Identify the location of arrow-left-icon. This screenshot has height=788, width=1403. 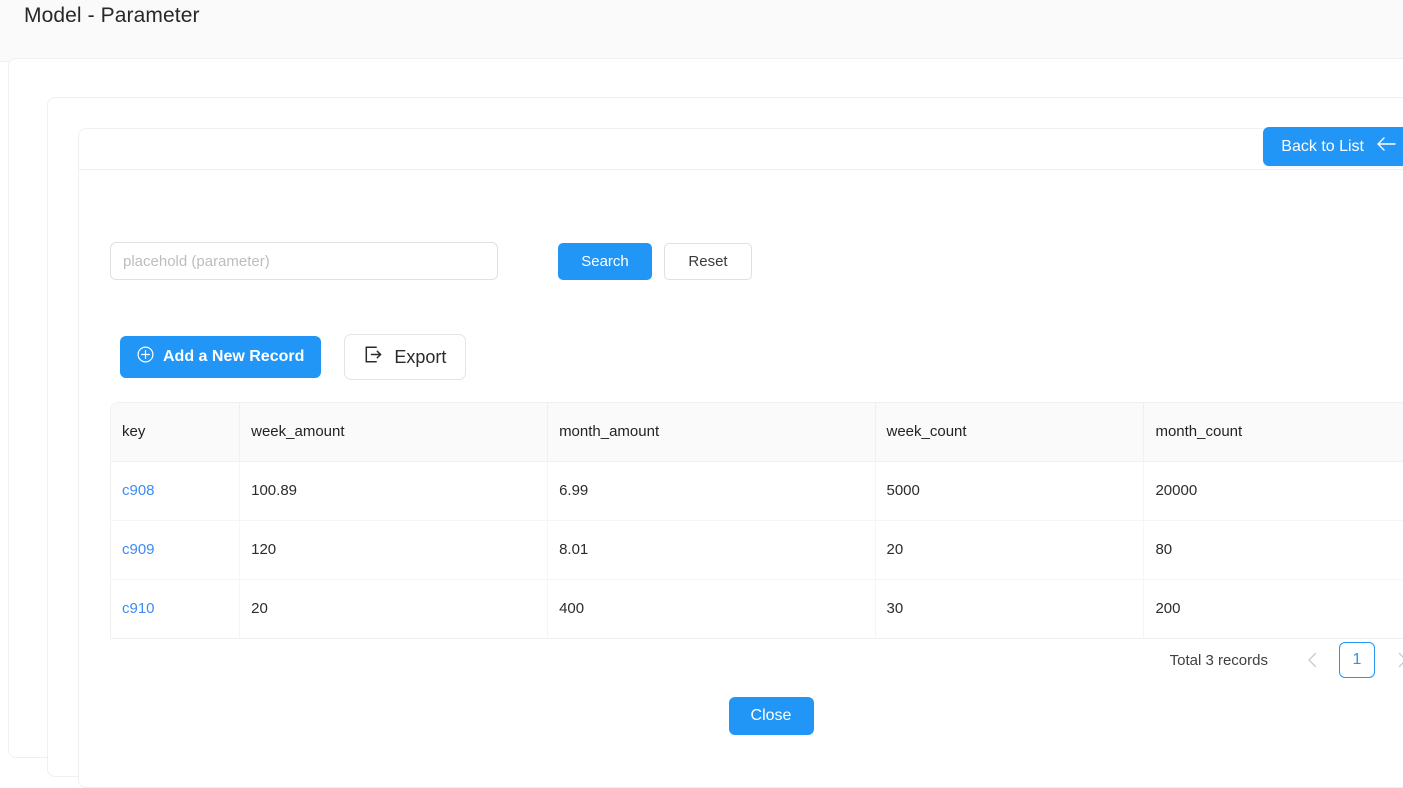
(1386, 146).